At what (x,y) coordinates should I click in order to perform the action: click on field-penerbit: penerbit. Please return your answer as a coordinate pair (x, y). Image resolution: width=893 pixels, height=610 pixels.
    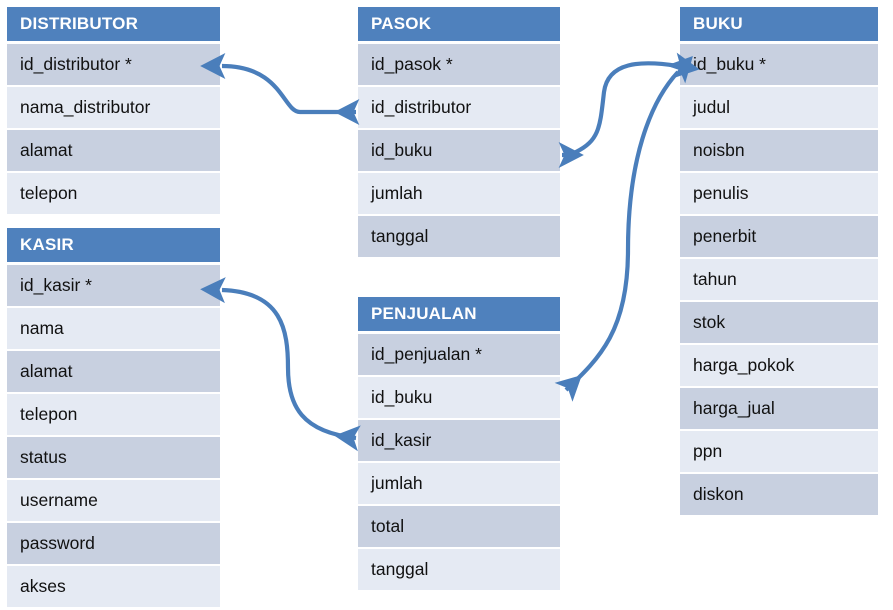
    Looking at the image, I should click on (779, 236).